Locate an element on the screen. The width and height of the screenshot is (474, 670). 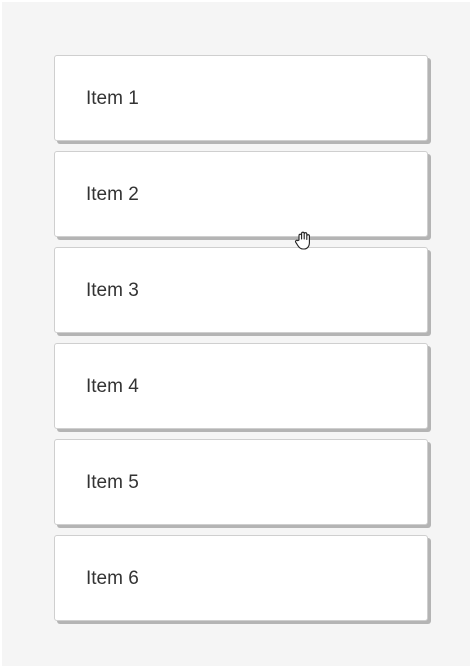
list-item-label: Item 5 is located at coordinates (112, 482).